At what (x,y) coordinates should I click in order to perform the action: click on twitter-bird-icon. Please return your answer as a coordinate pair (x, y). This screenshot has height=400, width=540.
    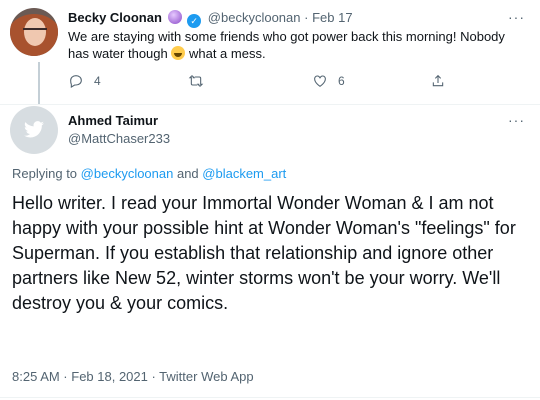
    Looking at the image, I should click on (34, 129).